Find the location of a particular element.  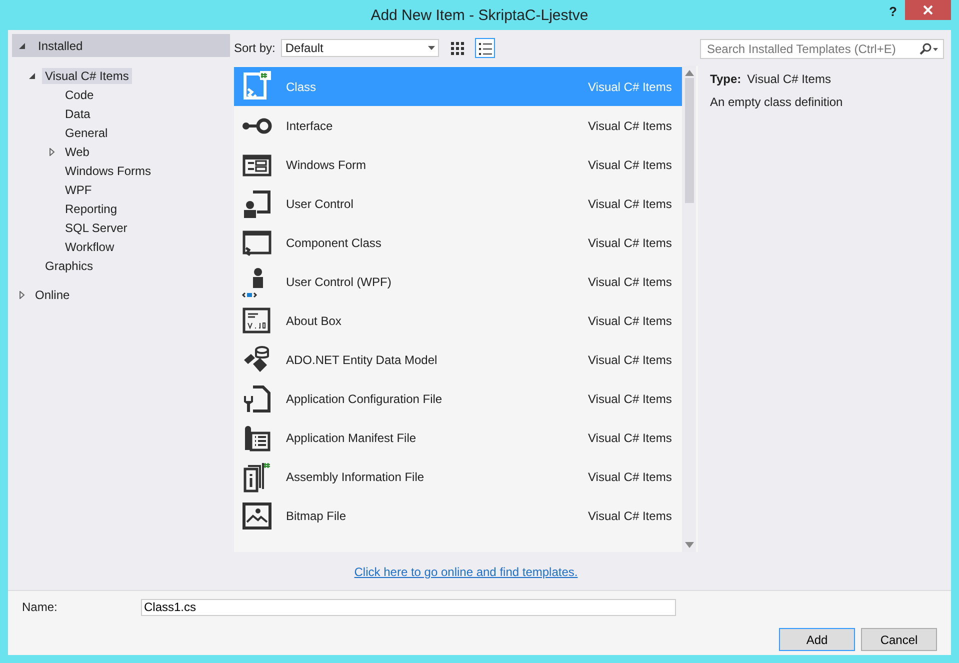

template-row: User Control Visual C# Items is located at coordinates (458, 203).